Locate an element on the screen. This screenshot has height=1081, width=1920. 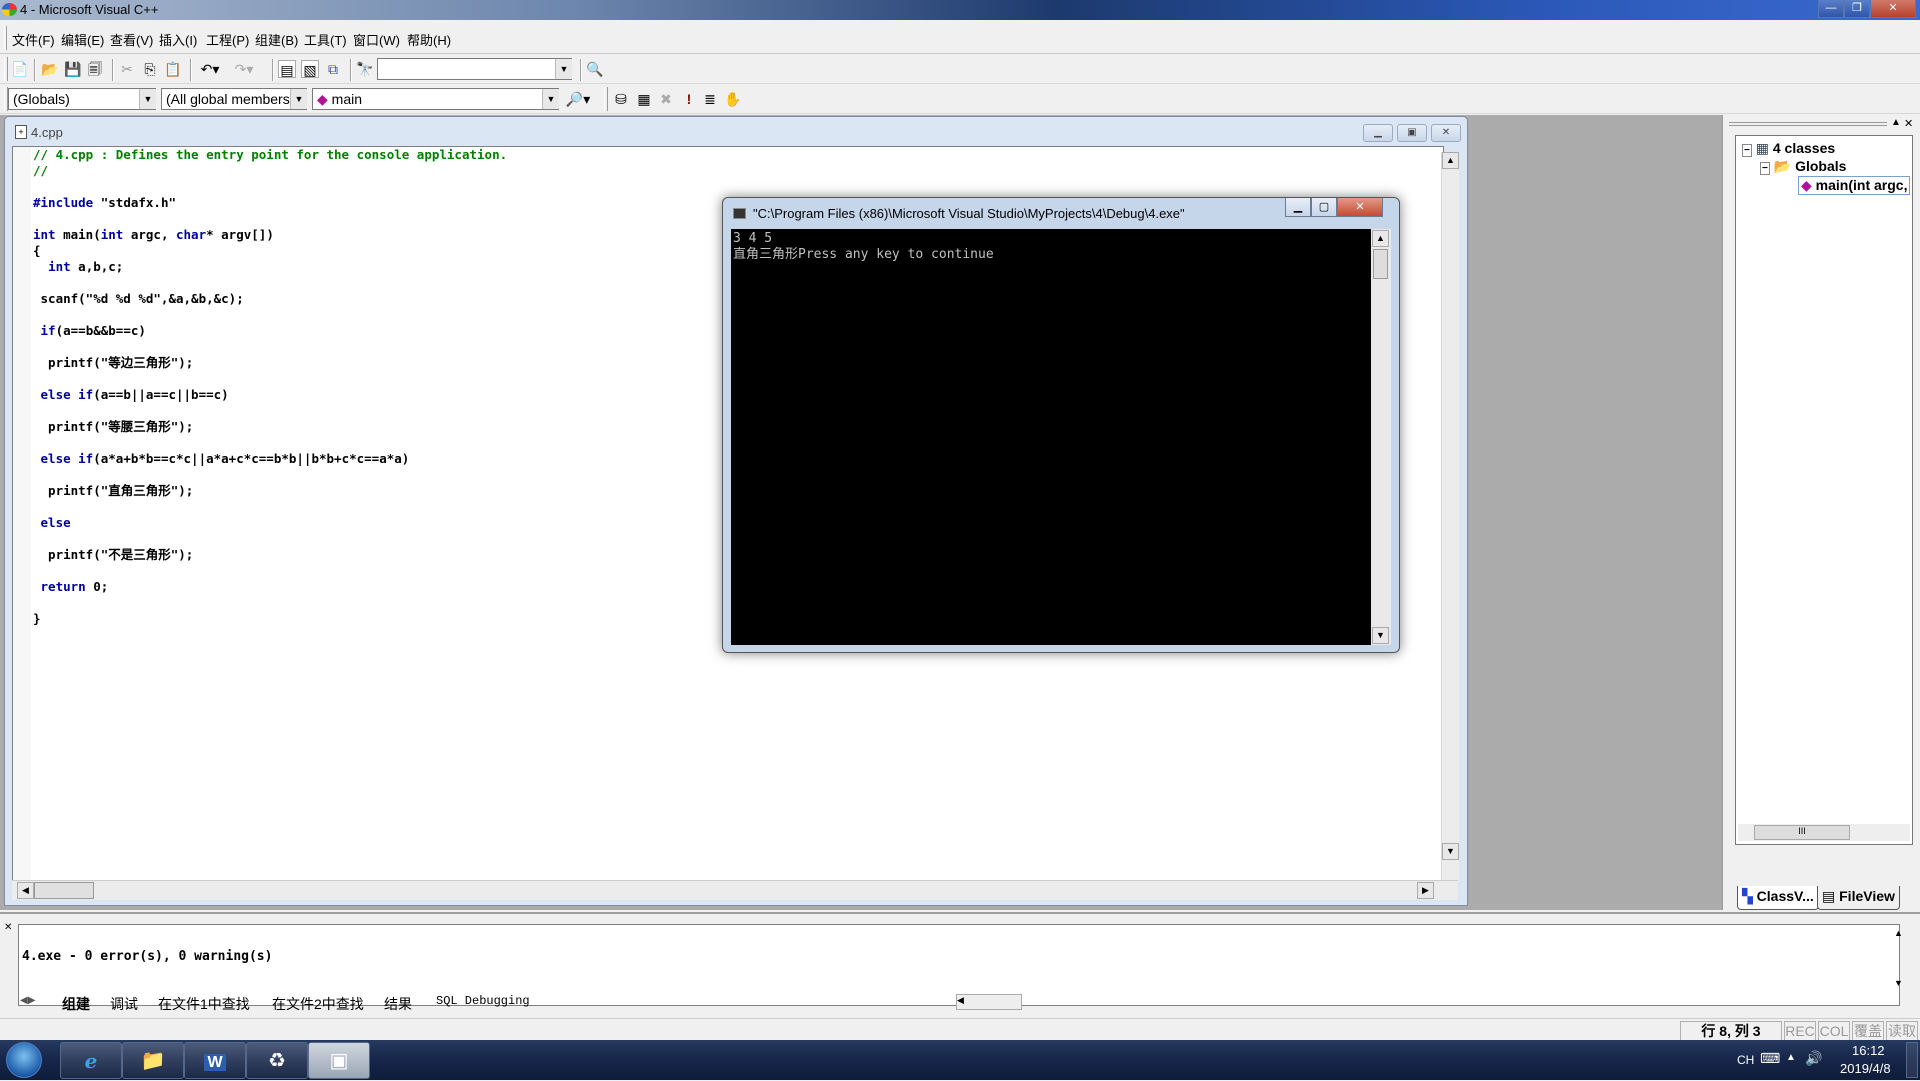
tree-horizontal-scrollbar: III is located at coordinates (1824, 832).